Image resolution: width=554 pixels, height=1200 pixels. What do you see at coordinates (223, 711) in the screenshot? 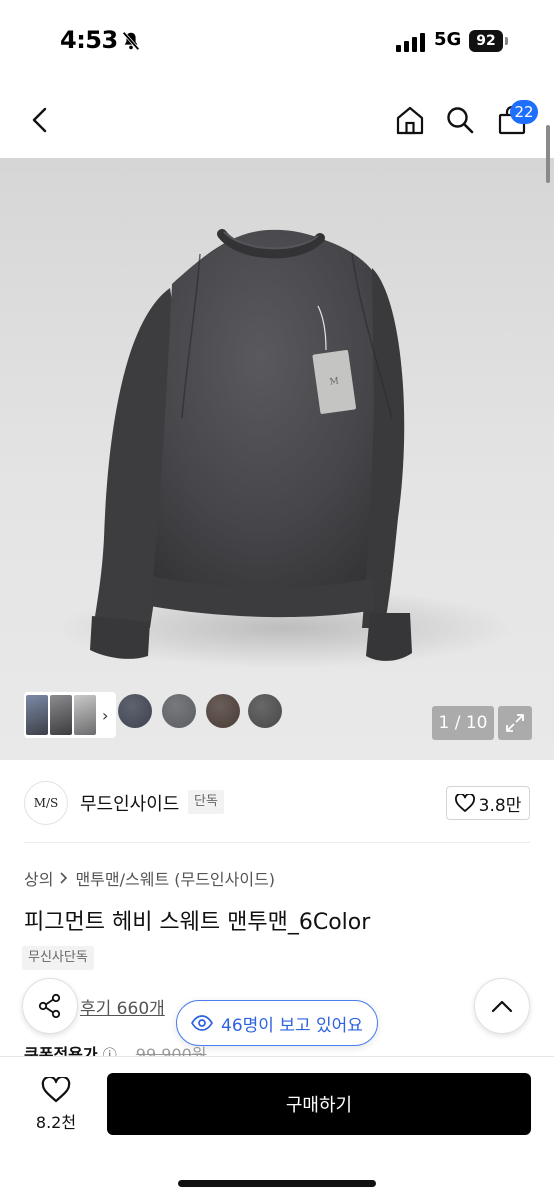
I see `swatch-brown` at bounding box center [223, 711].